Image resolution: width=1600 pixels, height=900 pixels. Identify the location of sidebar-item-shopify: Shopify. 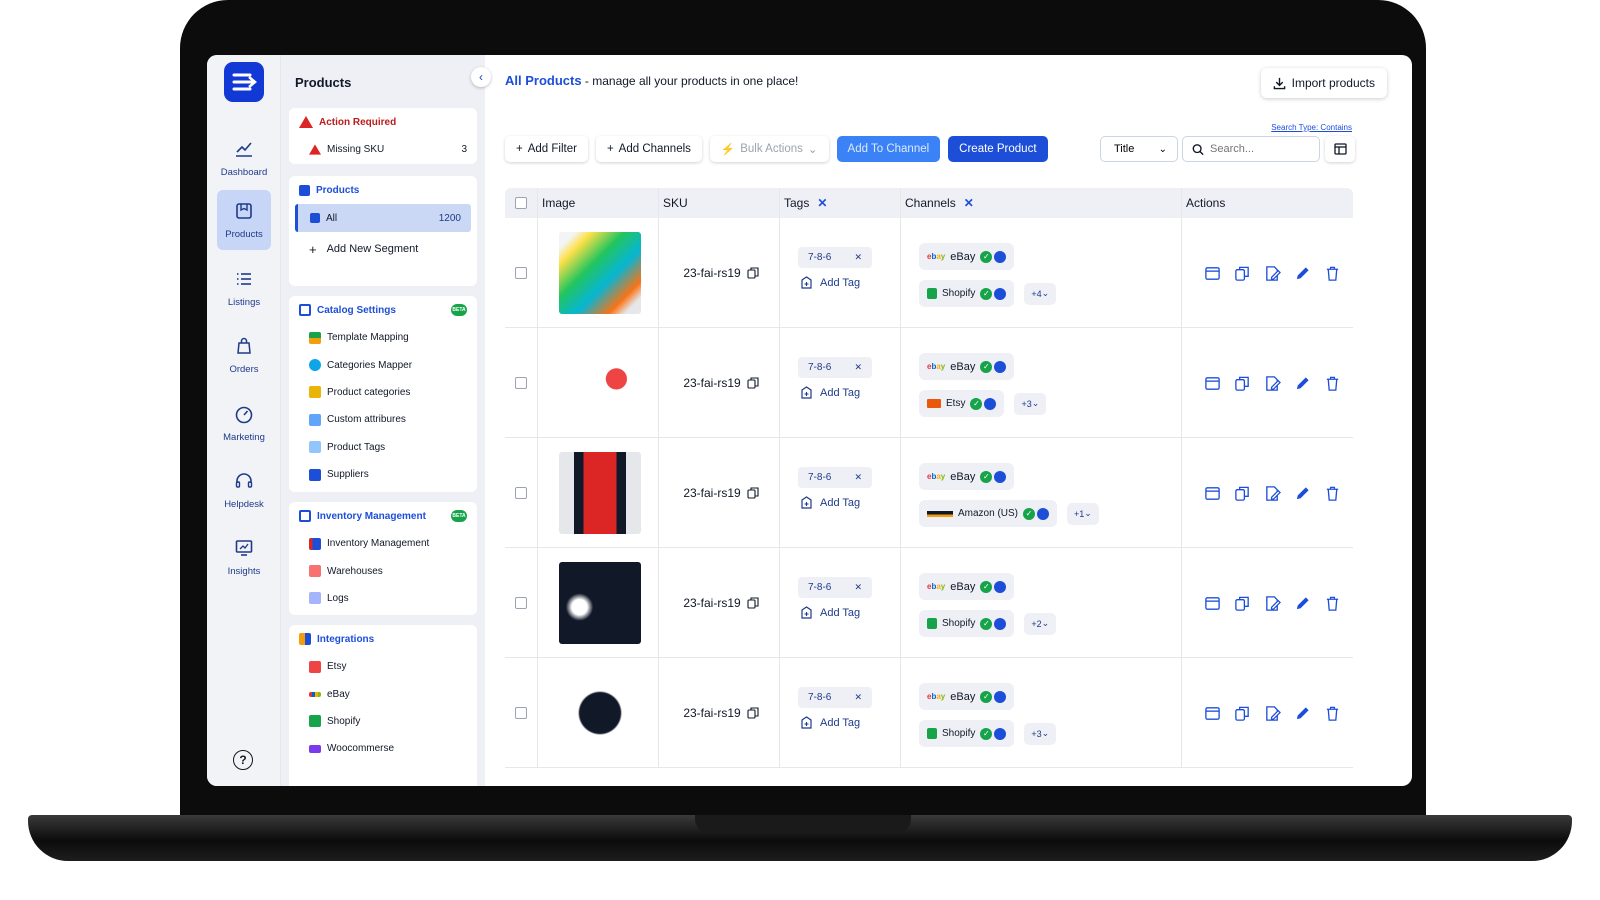
(383, 721).